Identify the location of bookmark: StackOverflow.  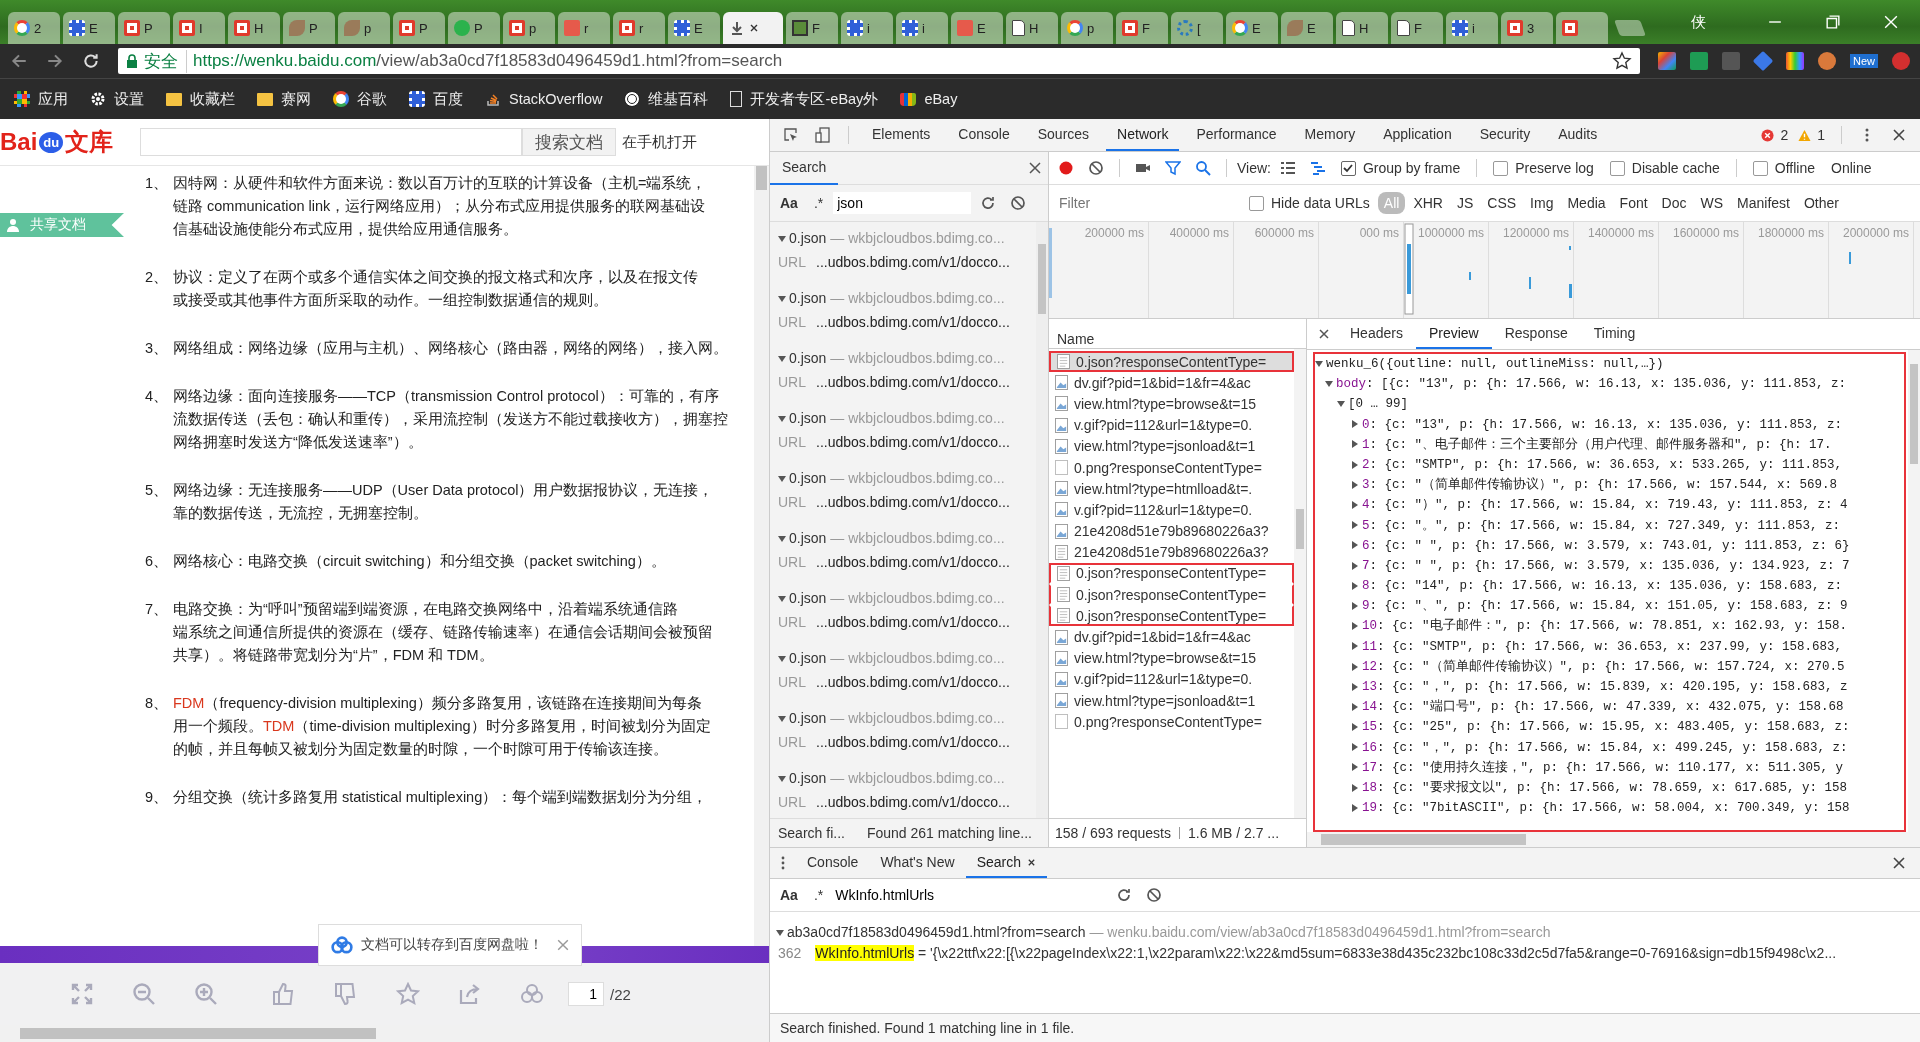
(544, 99).